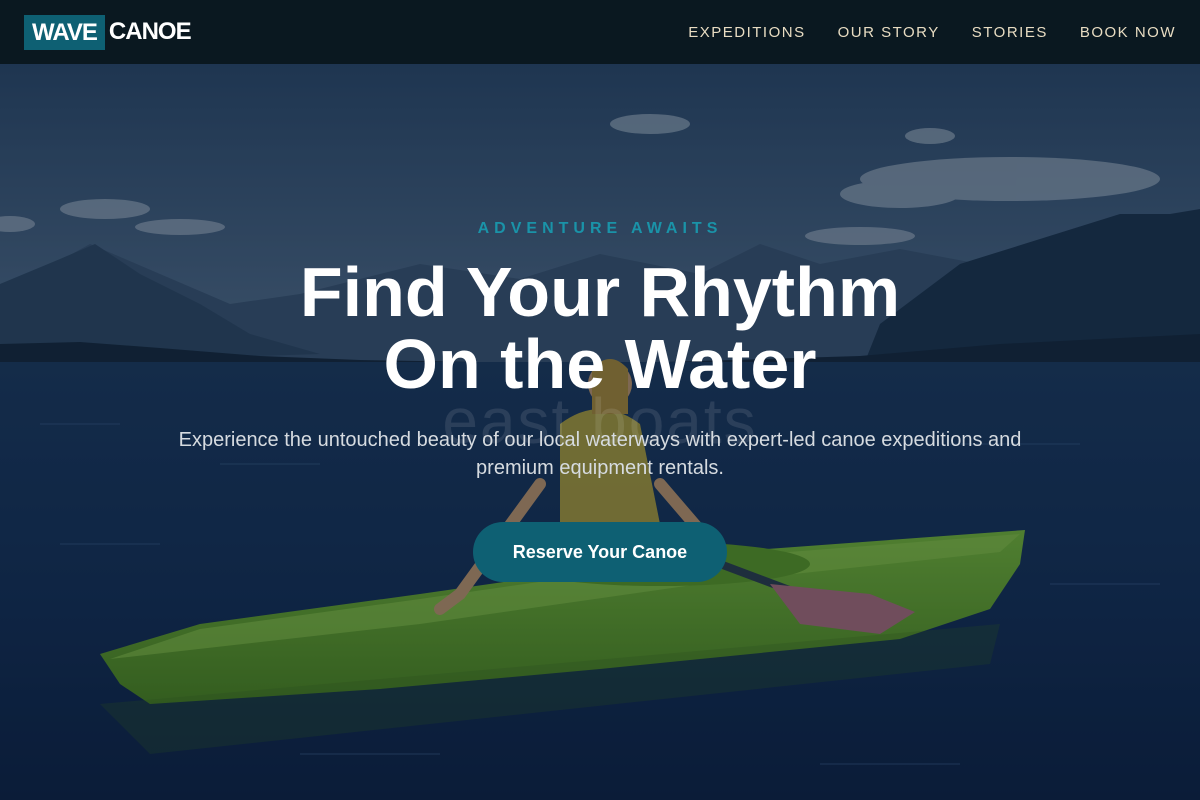 Image resolution: width=1200 pixels, height=800 pixels. What do you see at coordinates (1128, 32) in the screenshot?
I see `nav-link-book-now: BOOK NOW` at bounding box center [1128, 32].